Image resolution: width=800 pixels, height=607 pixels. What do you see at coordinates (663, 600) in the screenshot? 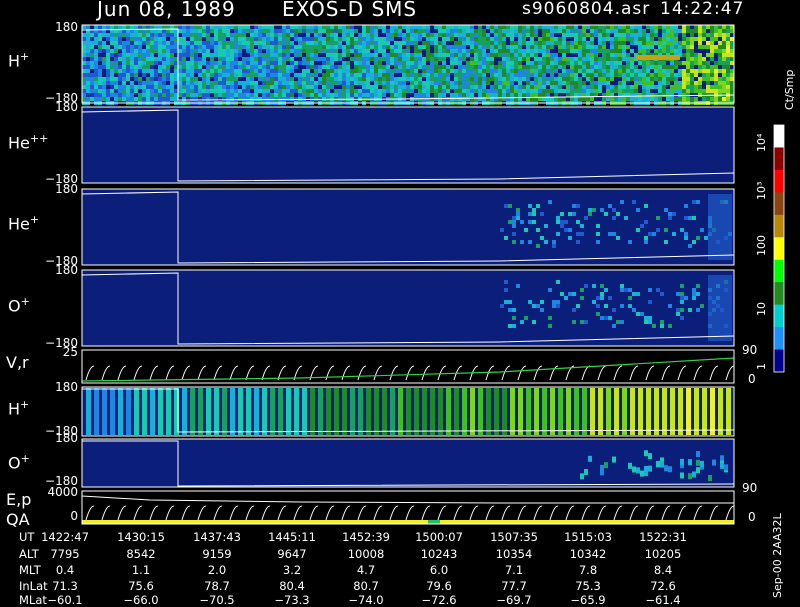
I see `table-cell-mlat-8: −61.4` at bounding box center [663, 600].